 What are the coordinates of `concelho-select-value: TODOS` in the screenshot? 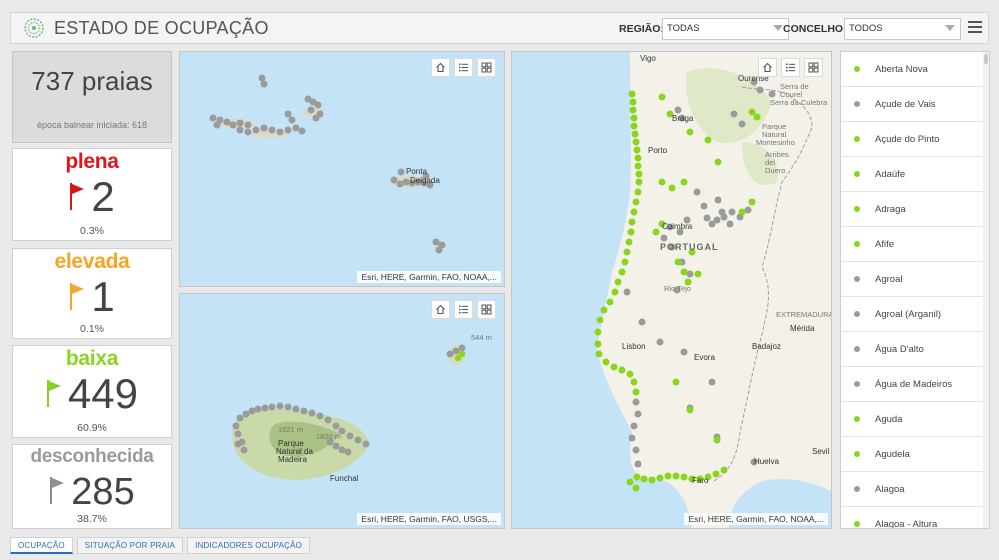 It's located at (866, 28).